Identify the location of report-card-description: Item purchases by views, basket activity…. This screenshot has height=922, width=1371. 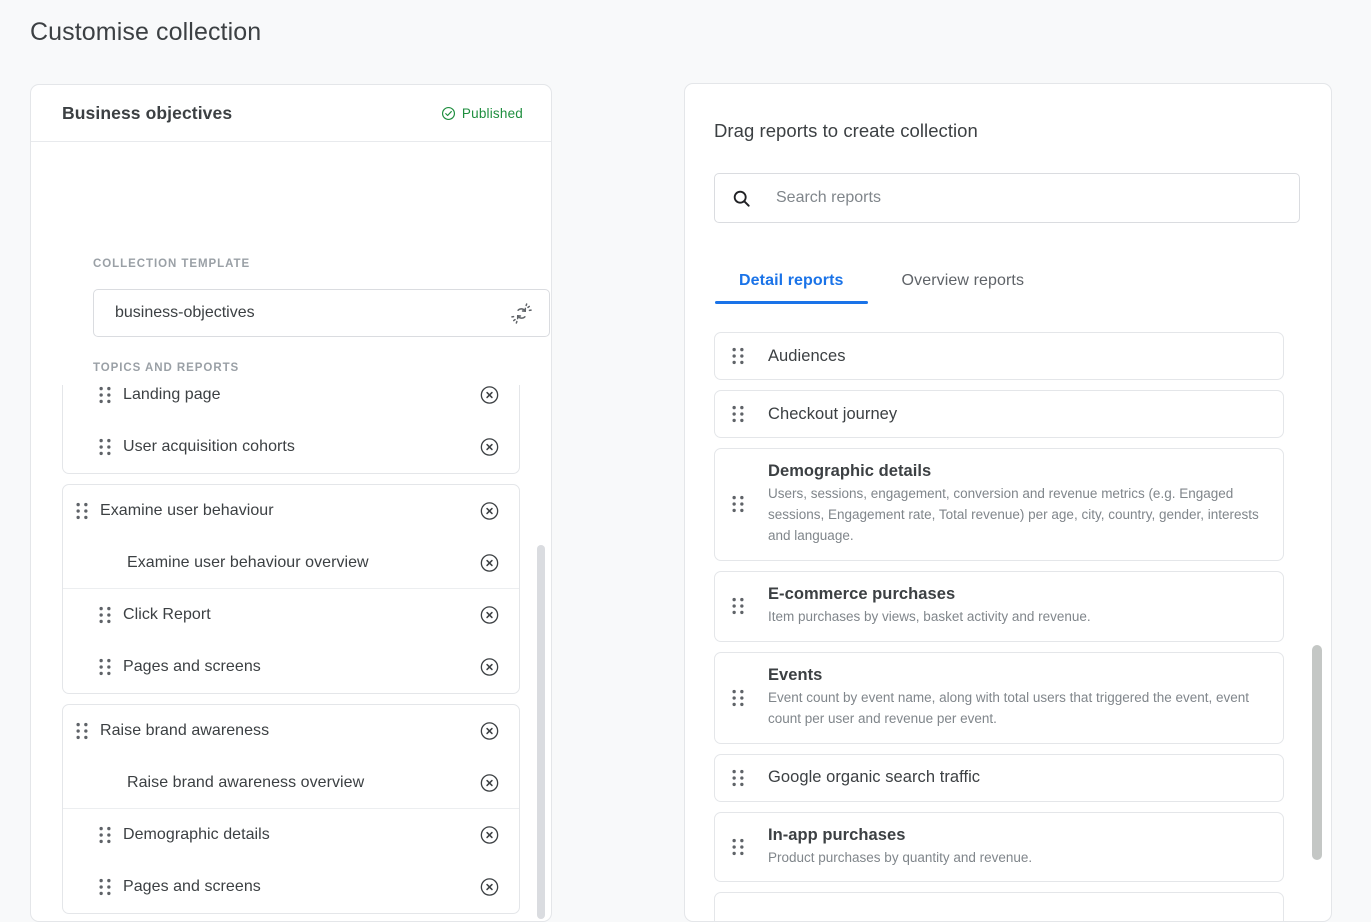
(929, 616).